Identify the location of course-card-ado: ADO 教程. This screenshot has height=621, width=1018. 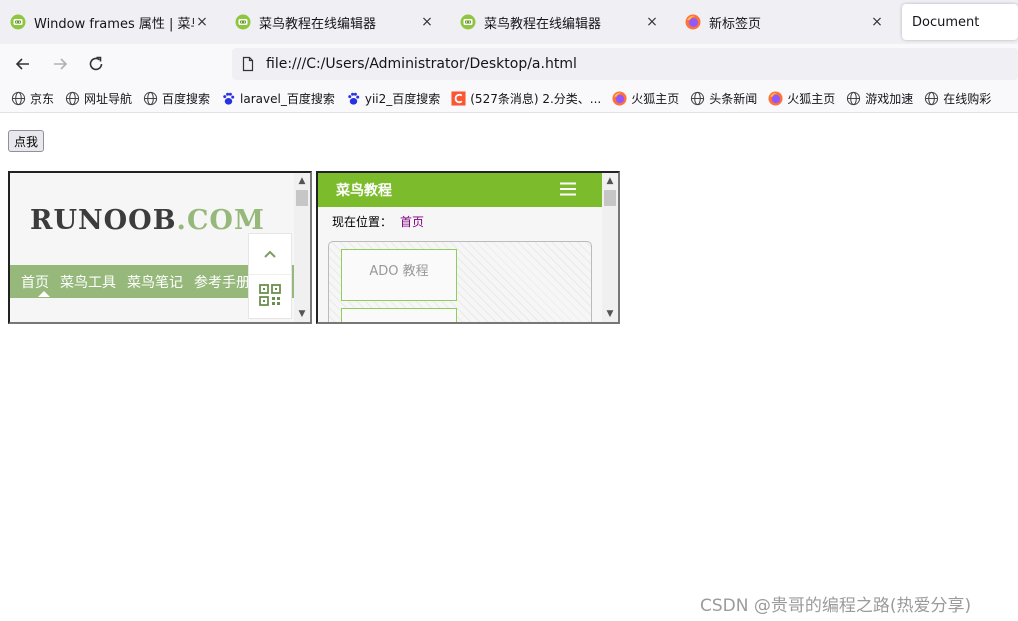
(399, 275).